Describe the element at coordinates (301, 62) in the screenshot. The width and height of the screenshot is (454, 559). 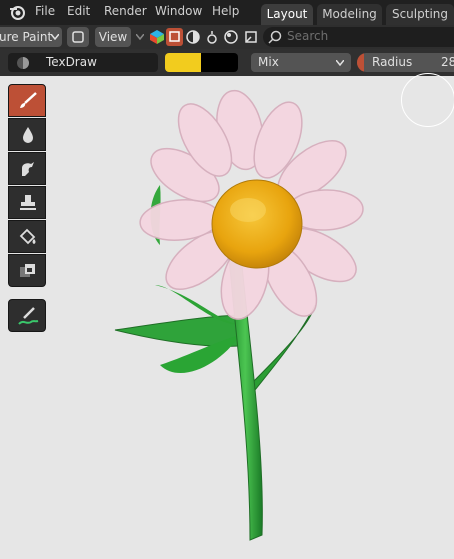
I see `blend-mode-select: Mix` at that location.